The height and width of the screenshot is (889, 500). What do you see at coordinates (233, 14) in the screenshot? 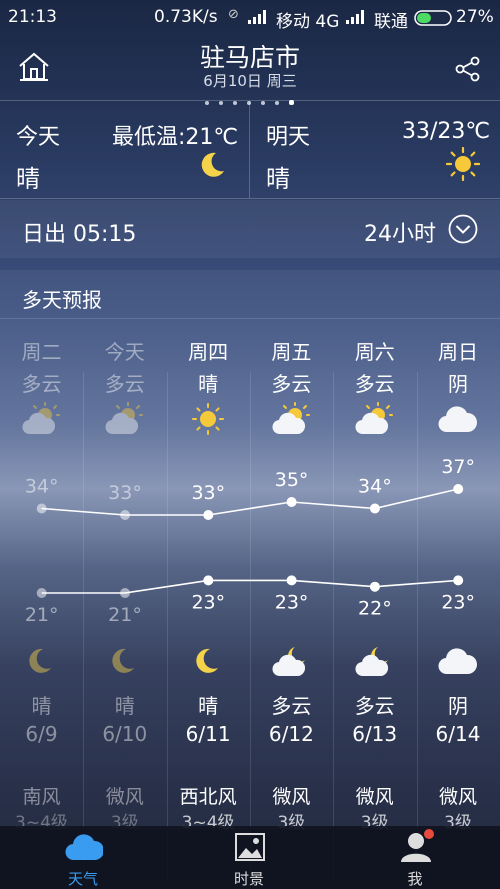
I see `no-sim-icon: ⊘` at bounding box center [233, 14].